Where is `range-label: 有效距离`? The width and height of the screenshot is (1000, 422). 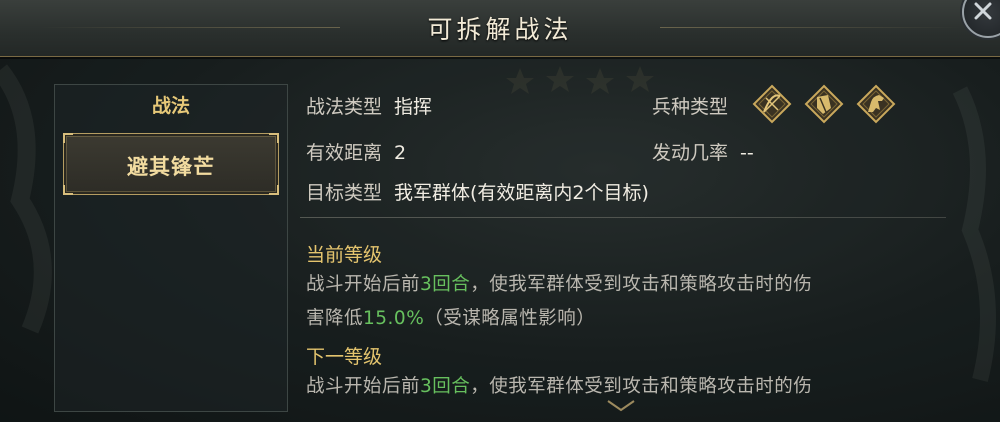
range-label: 有效距离 is located at coordinates (344, 153).